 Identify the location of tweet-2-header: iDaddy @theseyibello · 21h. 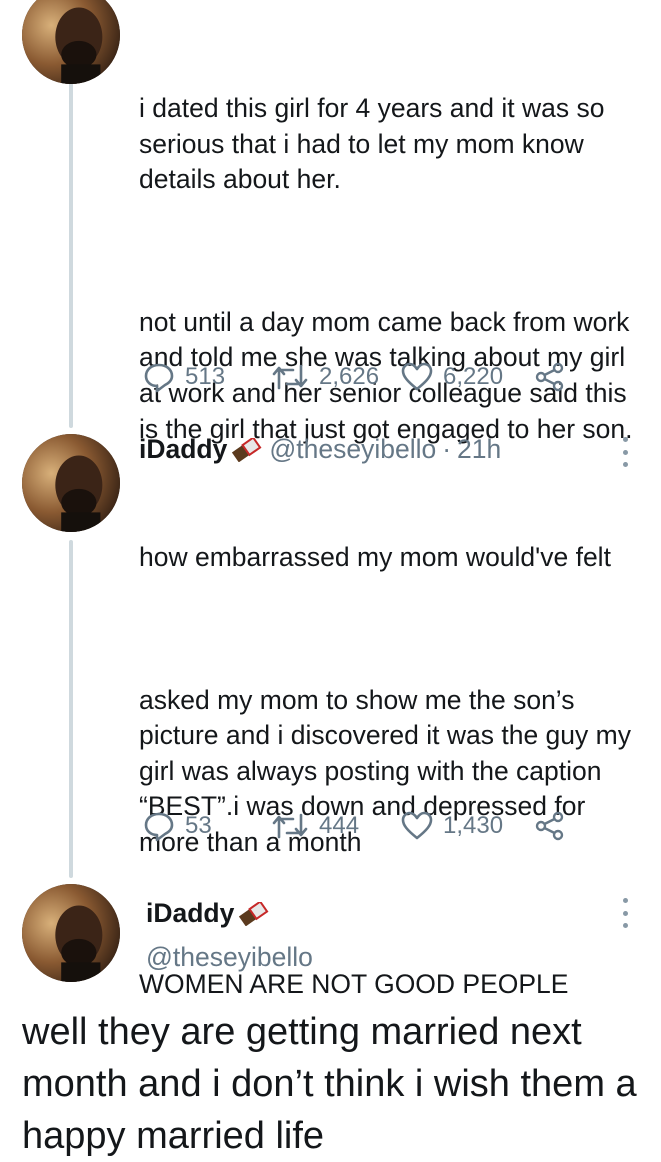
(320, 449).